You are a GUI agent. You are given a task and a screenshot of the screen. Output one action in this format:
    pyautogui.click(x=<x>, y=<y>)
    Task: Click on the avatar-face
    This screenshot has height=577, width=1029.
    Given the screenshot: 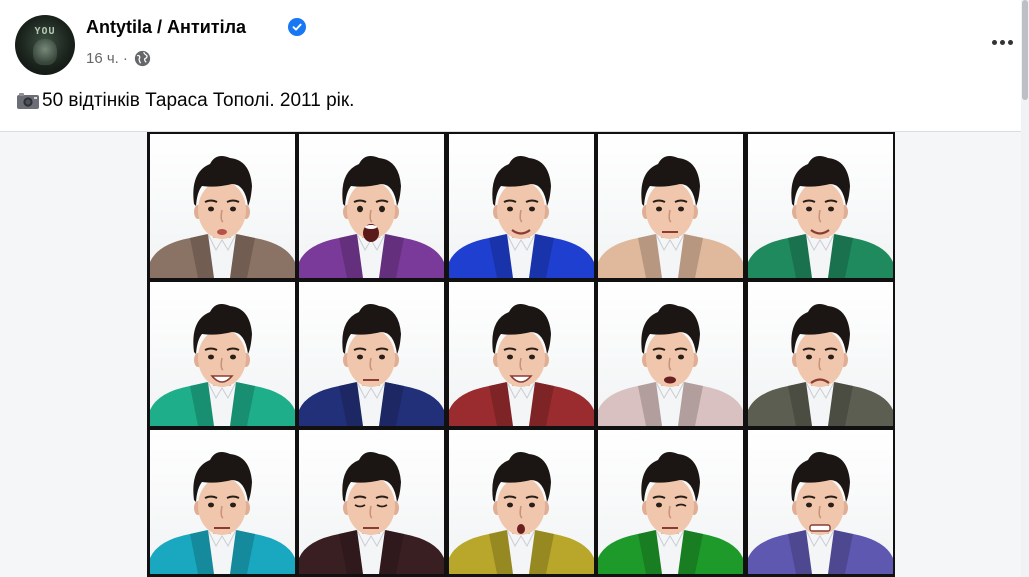 What is the action you would take?
    pyautogui.click(x=45, y=52)
    